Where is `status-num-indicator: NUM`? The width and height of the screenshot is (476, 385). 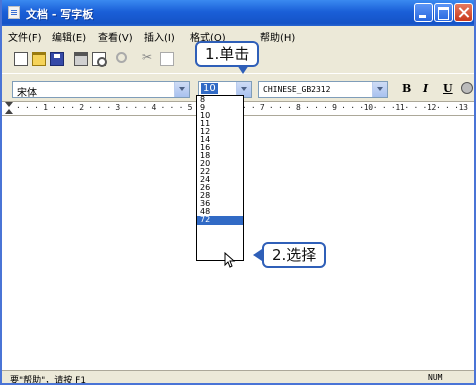 status-num-indicator: NUM is located at coordinates (435, 377).